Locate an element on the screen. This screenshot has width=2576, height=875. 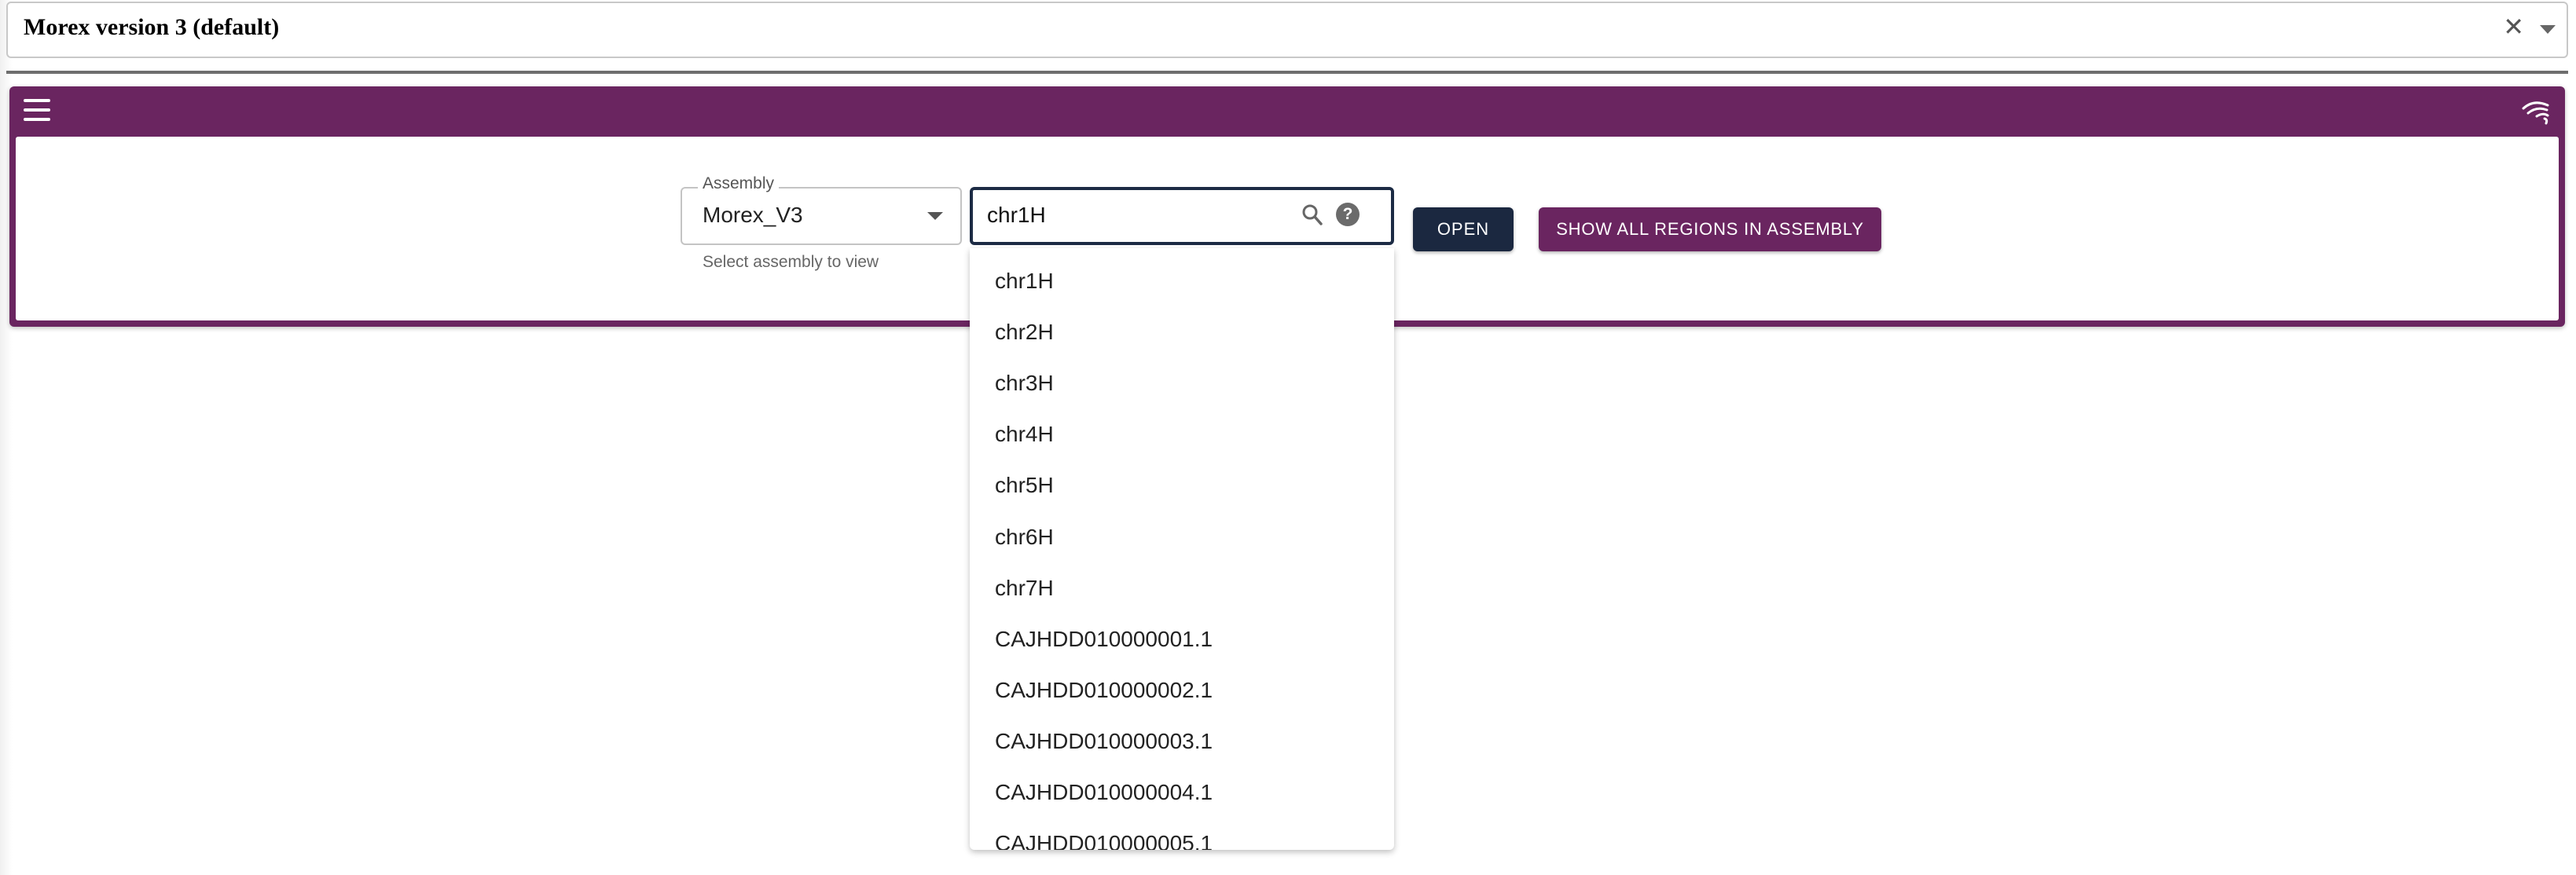
search-input-value: chr1H is located at coordinates (1017, 215).